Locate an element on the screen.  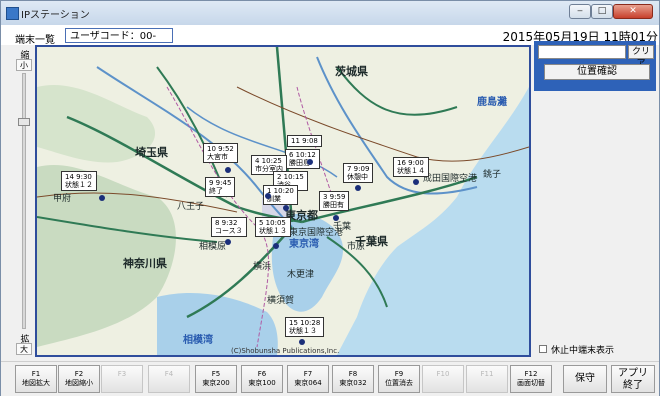
fkey-number: F3 is located at coordinates (122, 374).